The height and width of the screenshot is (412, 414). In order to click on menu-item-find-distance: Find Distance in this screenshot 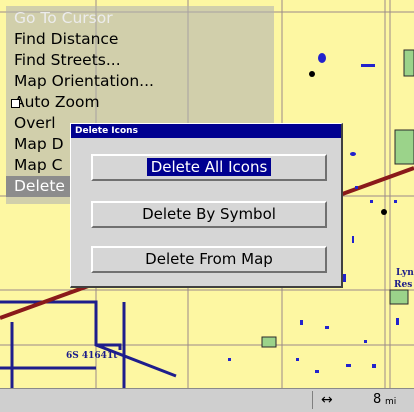, I will do `click(66, 39)`.